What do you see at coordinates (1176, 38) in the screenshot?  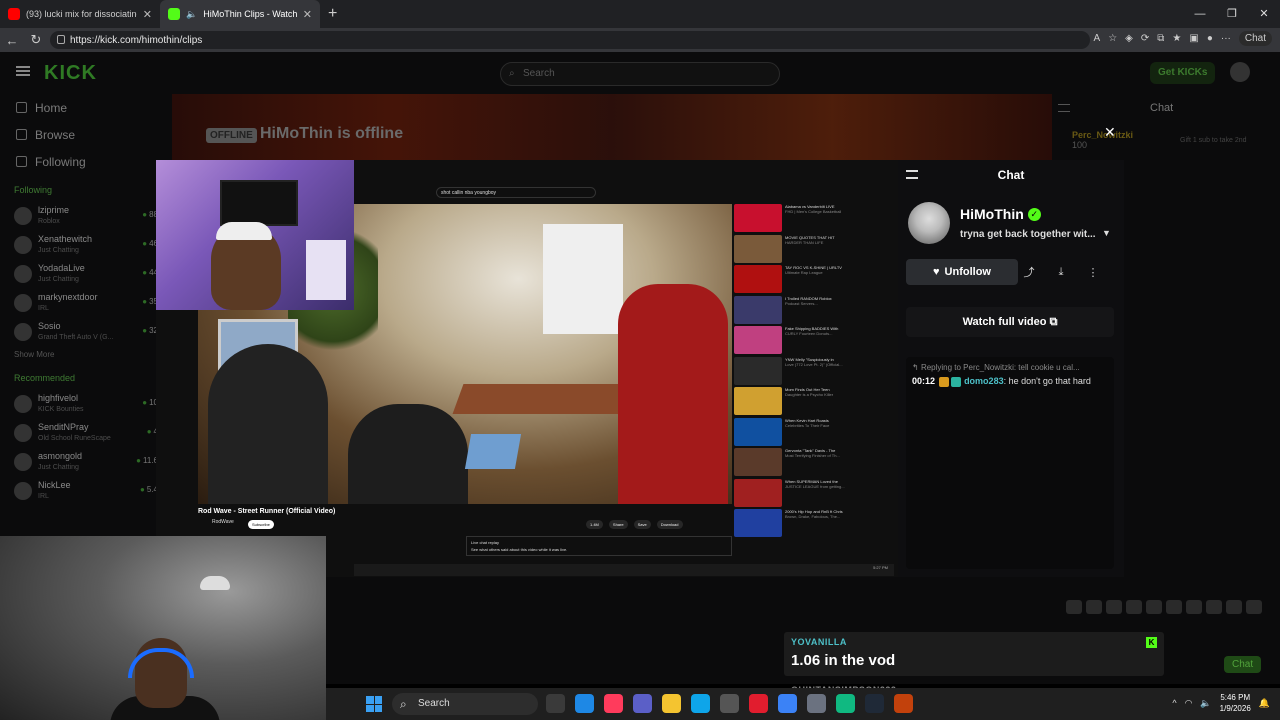 I see `favorites-icon: ★` at bounding box center [1176, 38].